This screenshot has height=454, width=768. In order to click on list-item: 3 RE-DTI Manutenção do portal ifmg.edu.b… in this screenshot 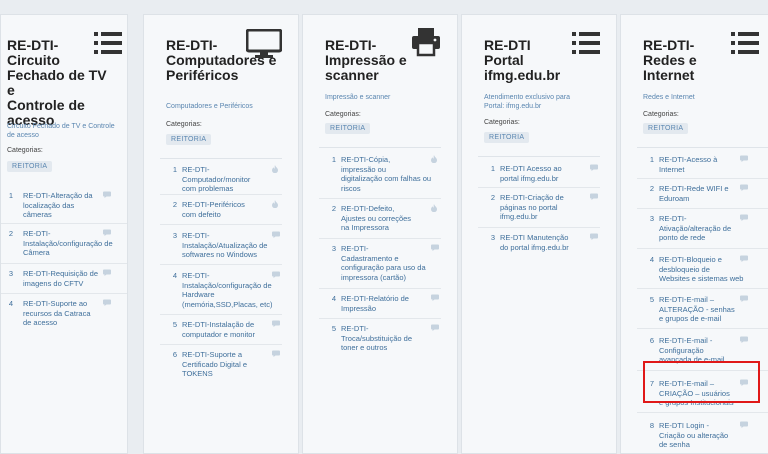, I will do `click(539, 242)`.